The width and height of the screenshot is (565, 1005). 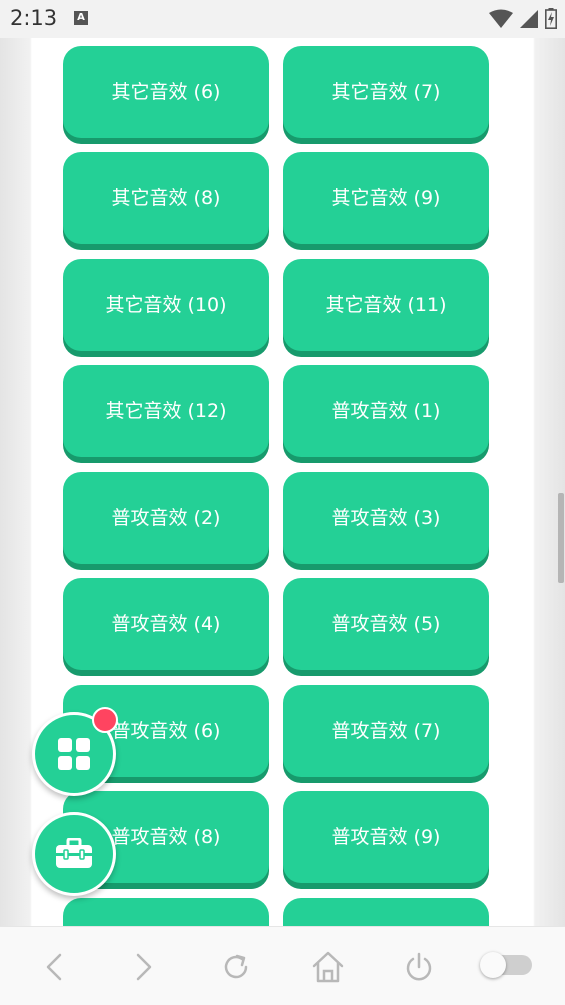 I want to click on battery-icon, so click(x=551, y=18).